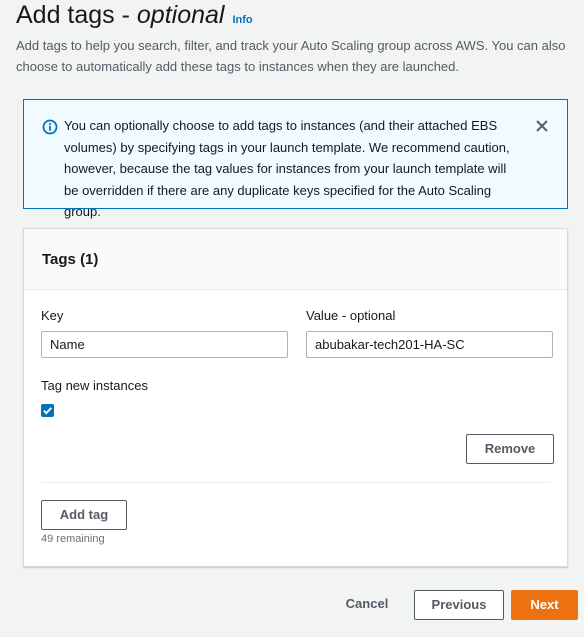  I want to click on page-title-prefix: Add tags -, so click(76, 15).